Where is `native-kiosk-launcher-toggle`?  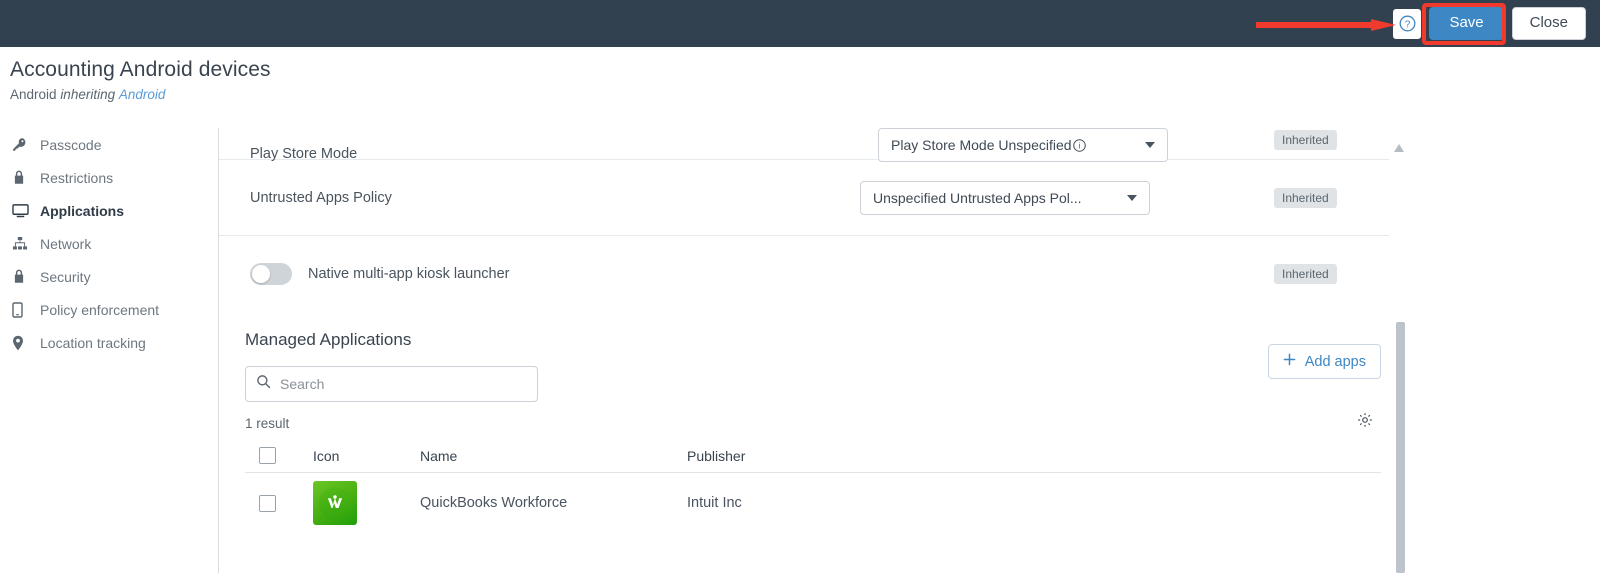
native-kiosk-launcher-toggle is located at coordinates (271, 274).